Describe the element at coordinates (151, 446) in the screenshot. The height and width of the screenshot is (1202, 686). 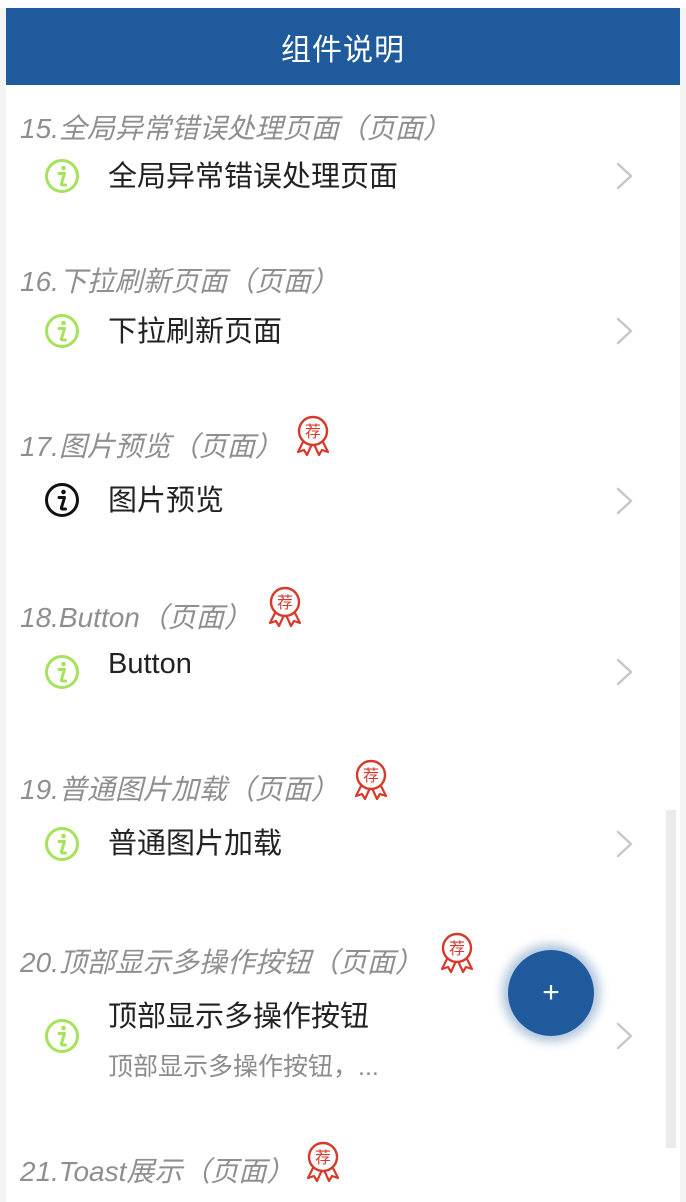
I see `section-title-17: 17.图片预览（页面）` at that location.